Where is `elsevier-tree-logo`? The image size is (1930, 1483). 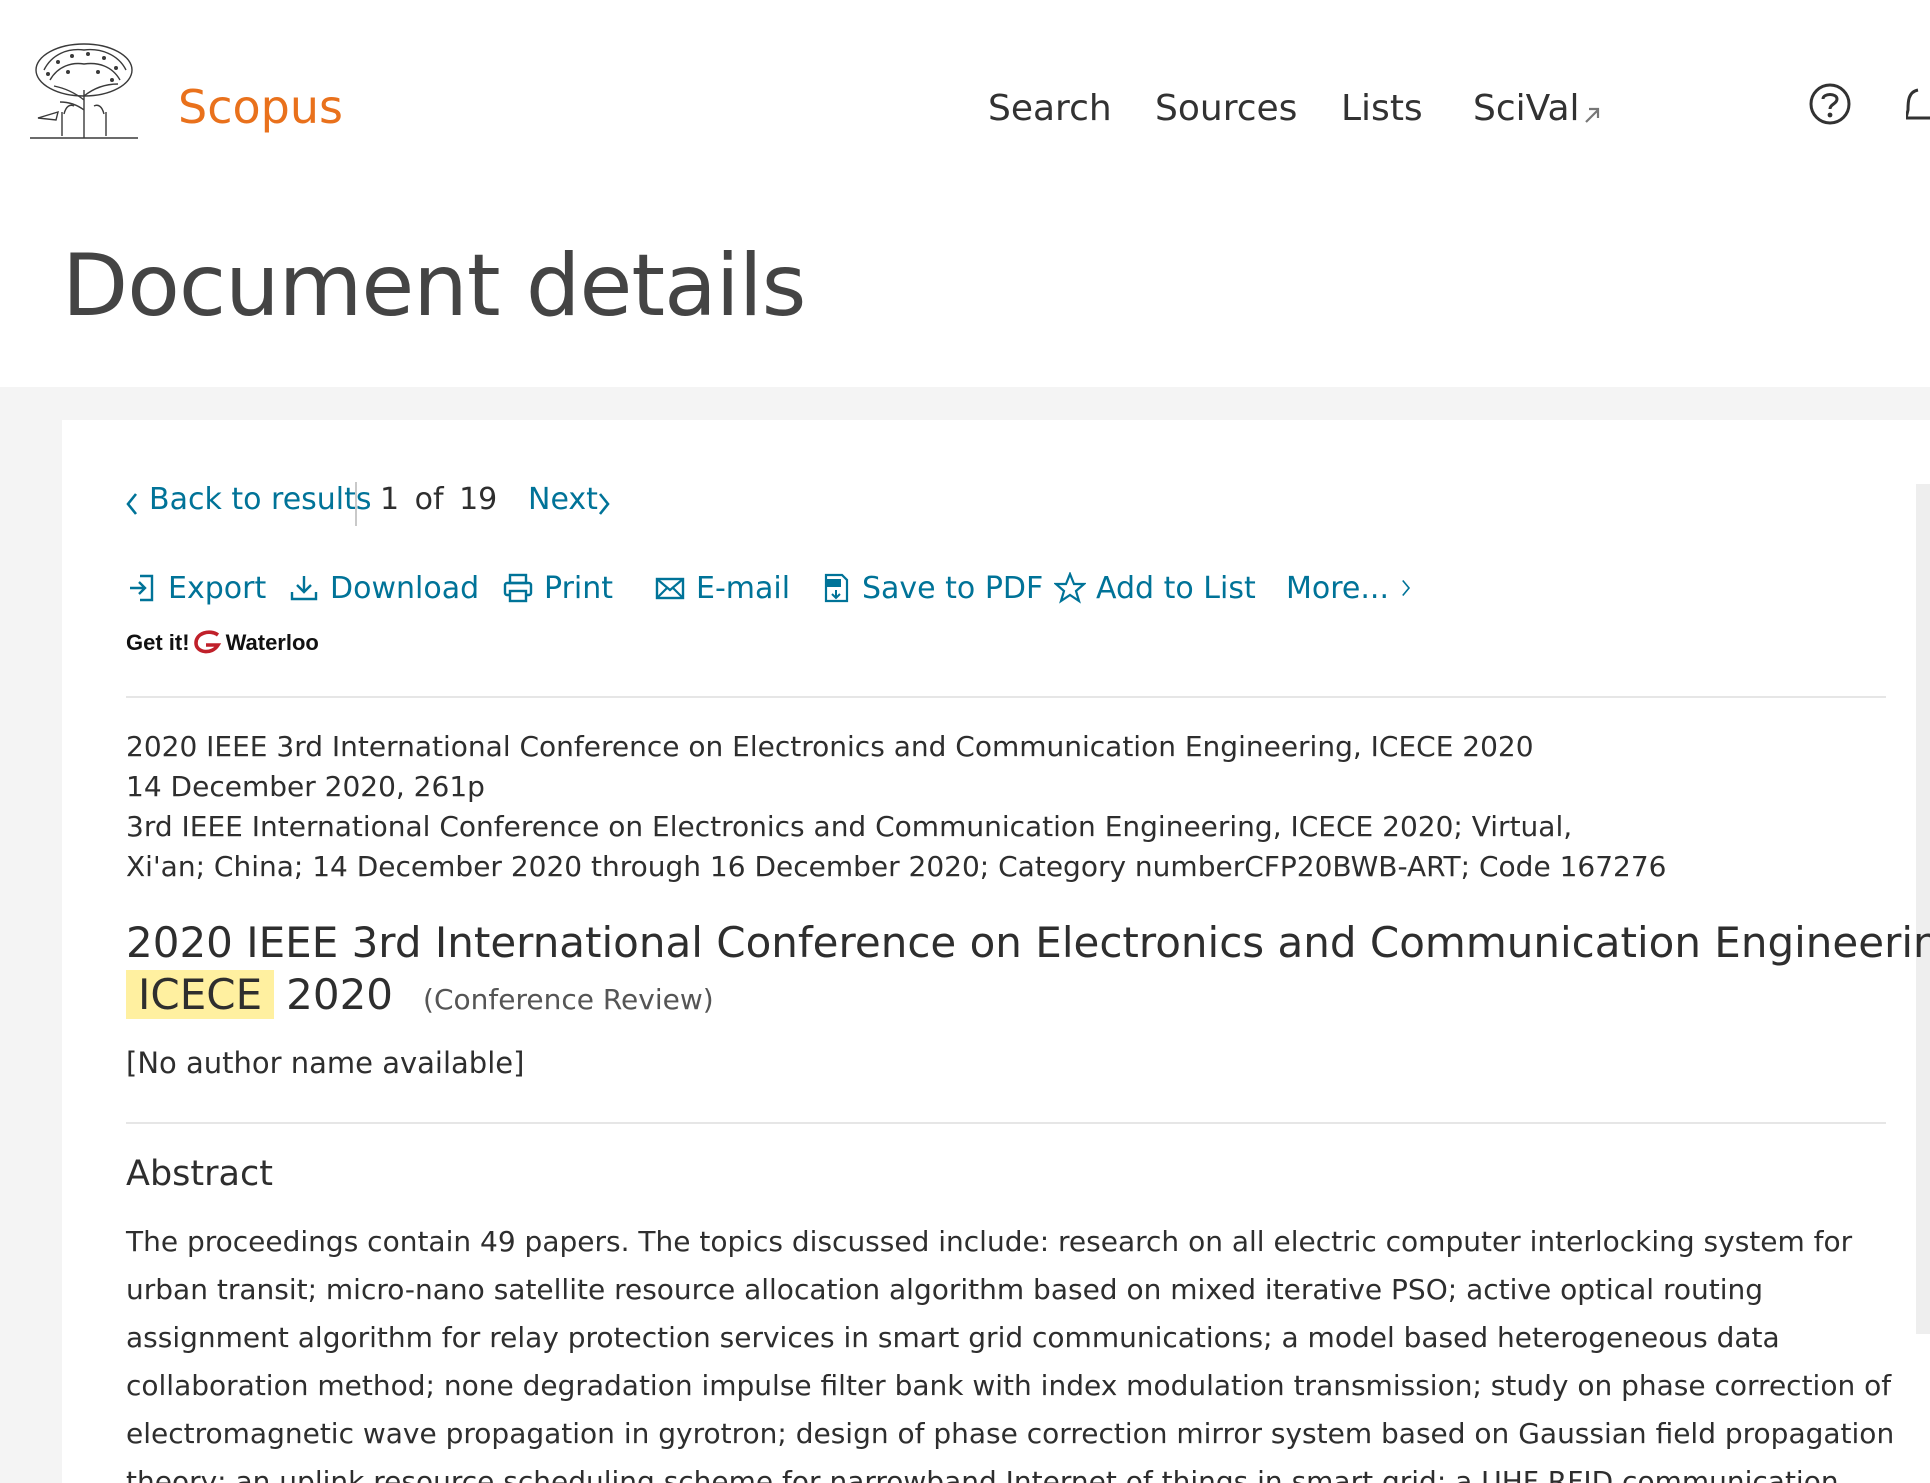
elsevier-tree-logo is located at coordinates (84, 90).